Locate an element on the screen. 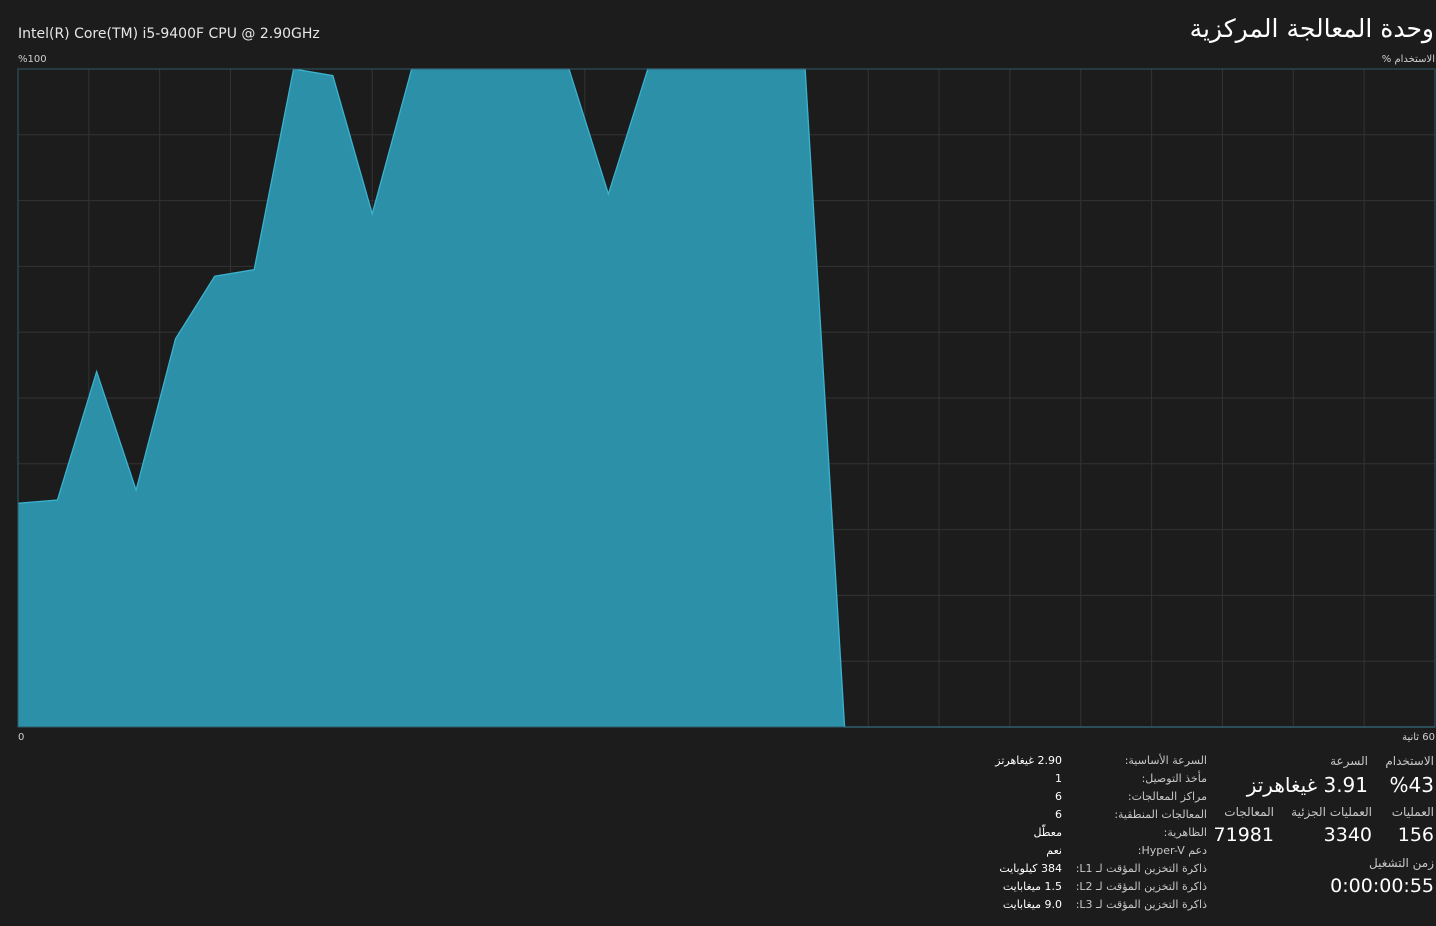 The height and width of the screenshot is (926, 1436). speed-label: السرعة is located at coordinates (1349, 761).